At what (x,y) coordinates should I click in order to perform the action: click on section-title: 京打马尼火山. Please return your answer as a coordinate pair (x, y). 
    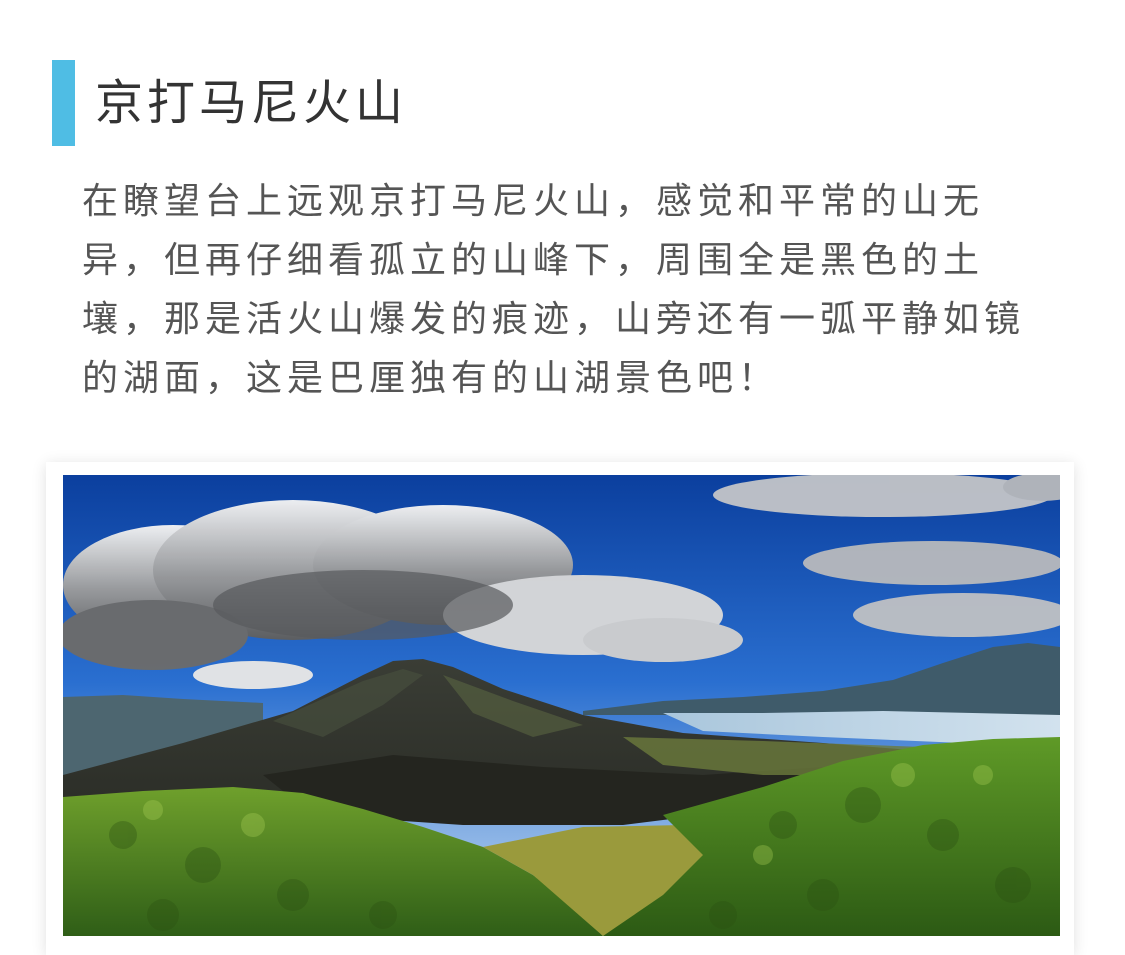
    Looking at the image, I should click on (251, 103).